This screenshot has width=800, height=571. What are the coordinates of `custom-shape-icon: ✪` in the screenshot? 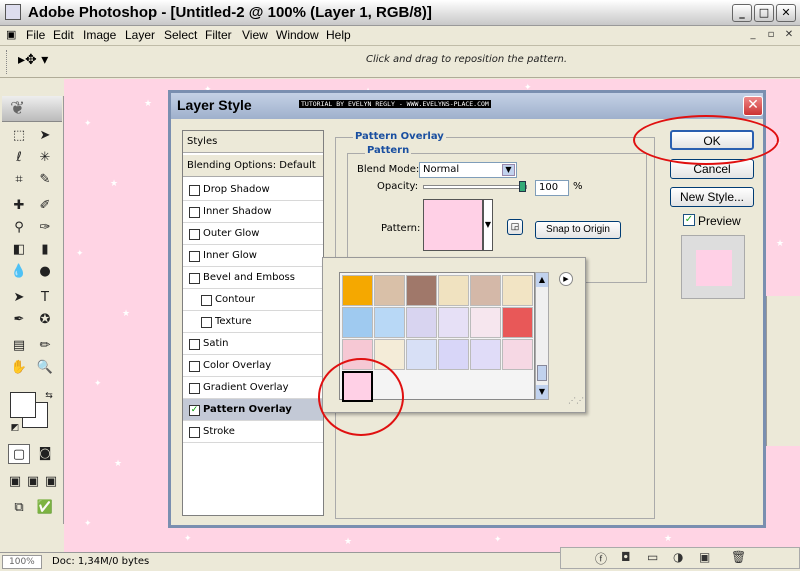 It's located at (45, 320).